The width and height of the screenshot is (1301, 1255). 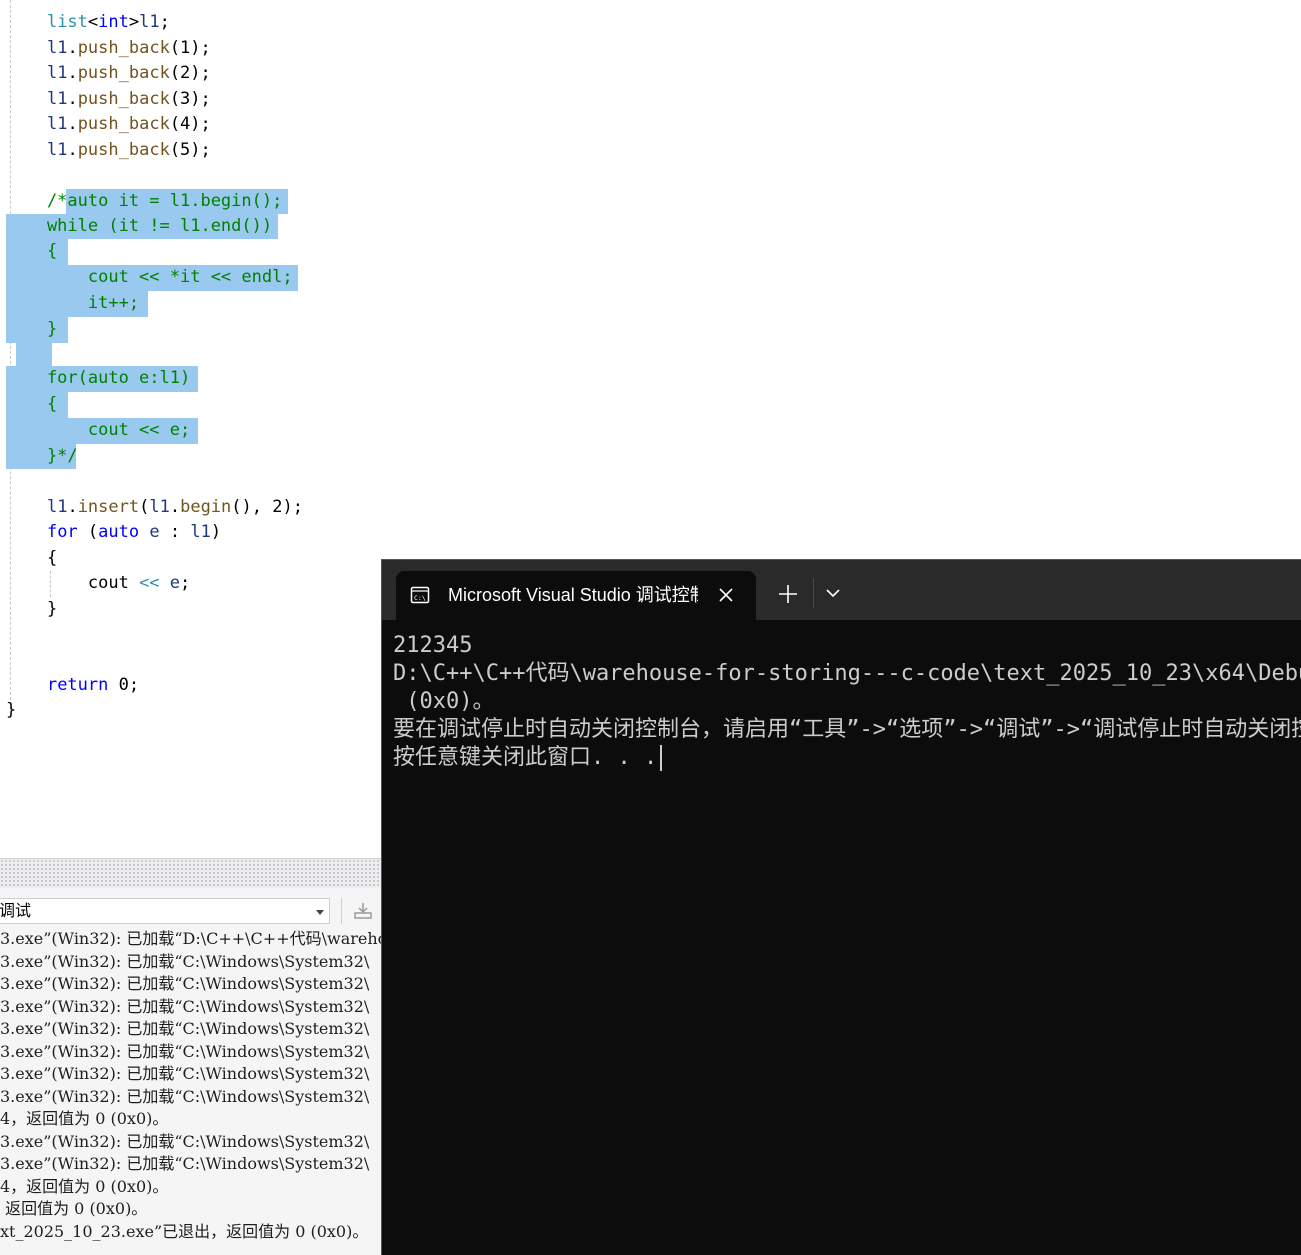 What do you see at coordinates (216, 532) in the screenshot?
I see `code-token: )` at bounding box center [216, 532].